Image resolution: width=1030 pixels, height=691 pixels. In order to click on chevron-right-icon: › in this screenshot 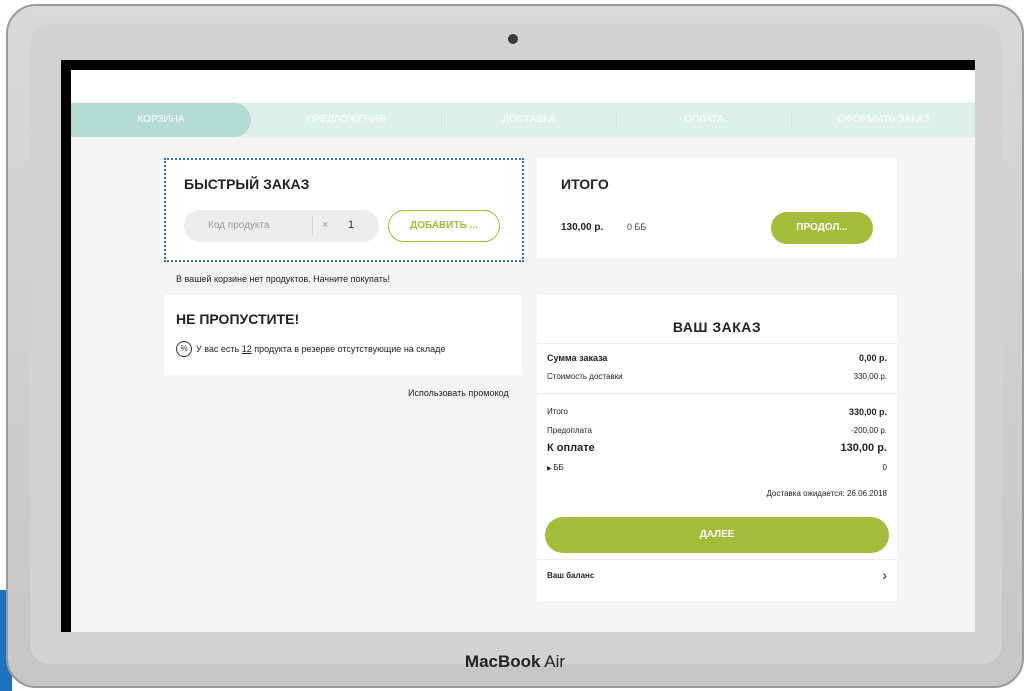, I will do `click(884, 575)`.